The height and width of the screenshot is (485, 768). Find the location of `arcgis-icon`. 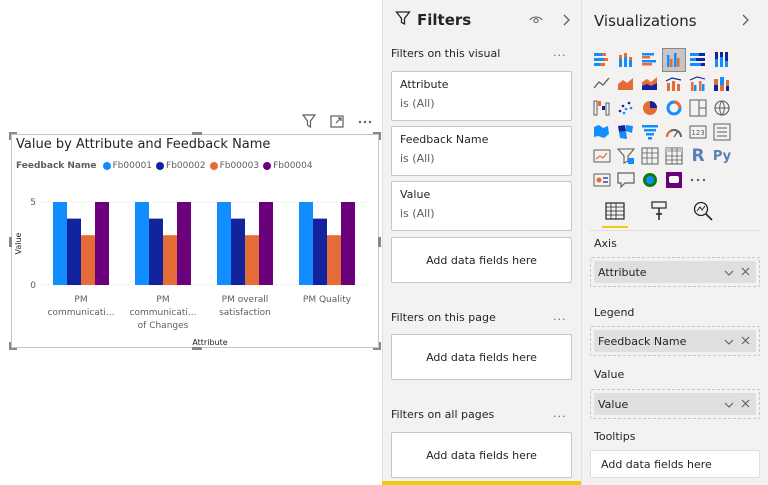

arcgis-icon is located at coordinates (650, 180).